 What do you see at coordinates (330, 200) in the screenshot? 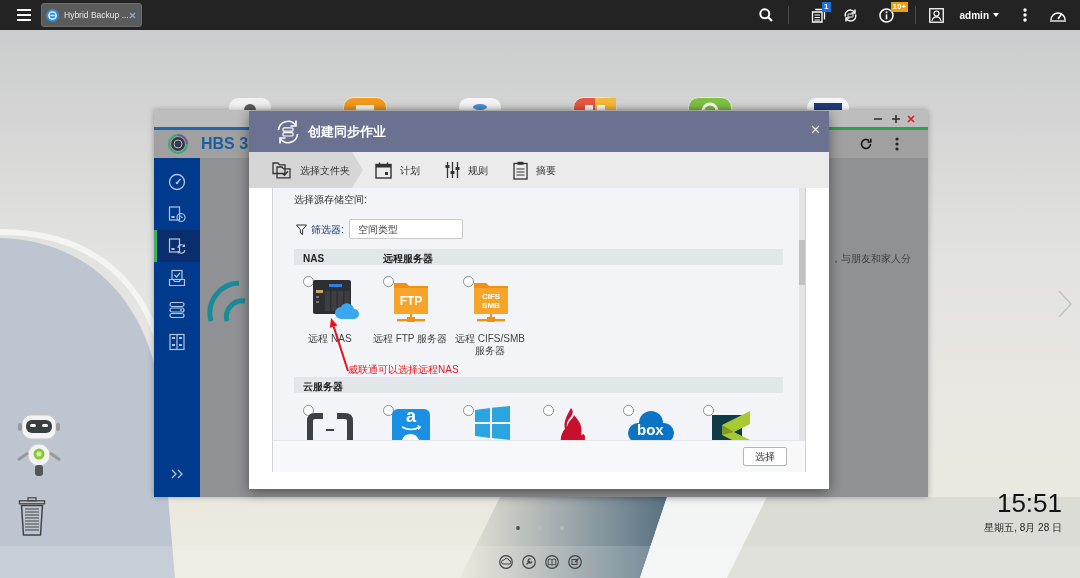
I see `prompt-text: 选择源存储空间:` at bounding box center [330, 200].